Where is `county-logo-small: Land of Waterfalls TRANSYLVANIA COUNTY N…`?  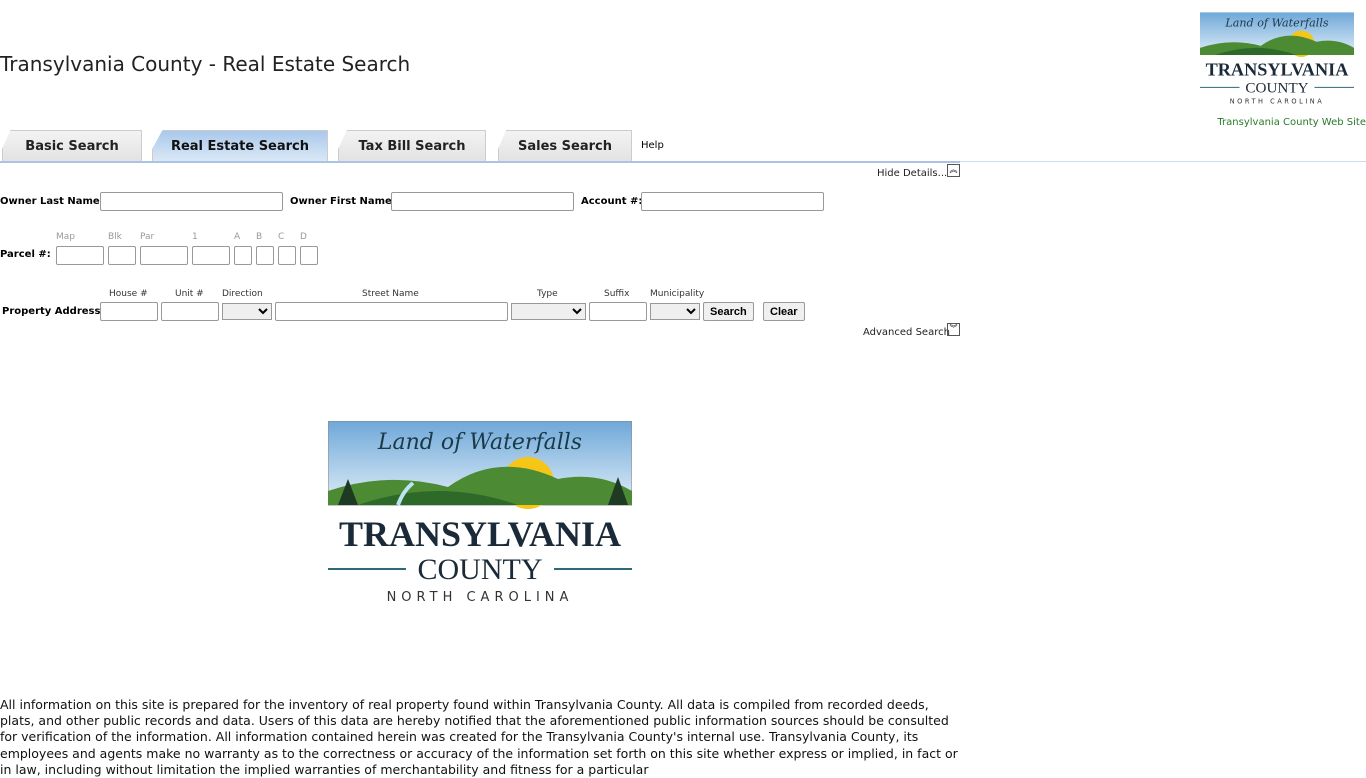 county-logo-small: Land of Waterfalls TRANSYLVANIA COUNTY N… is located at coordinates (1277, 59).